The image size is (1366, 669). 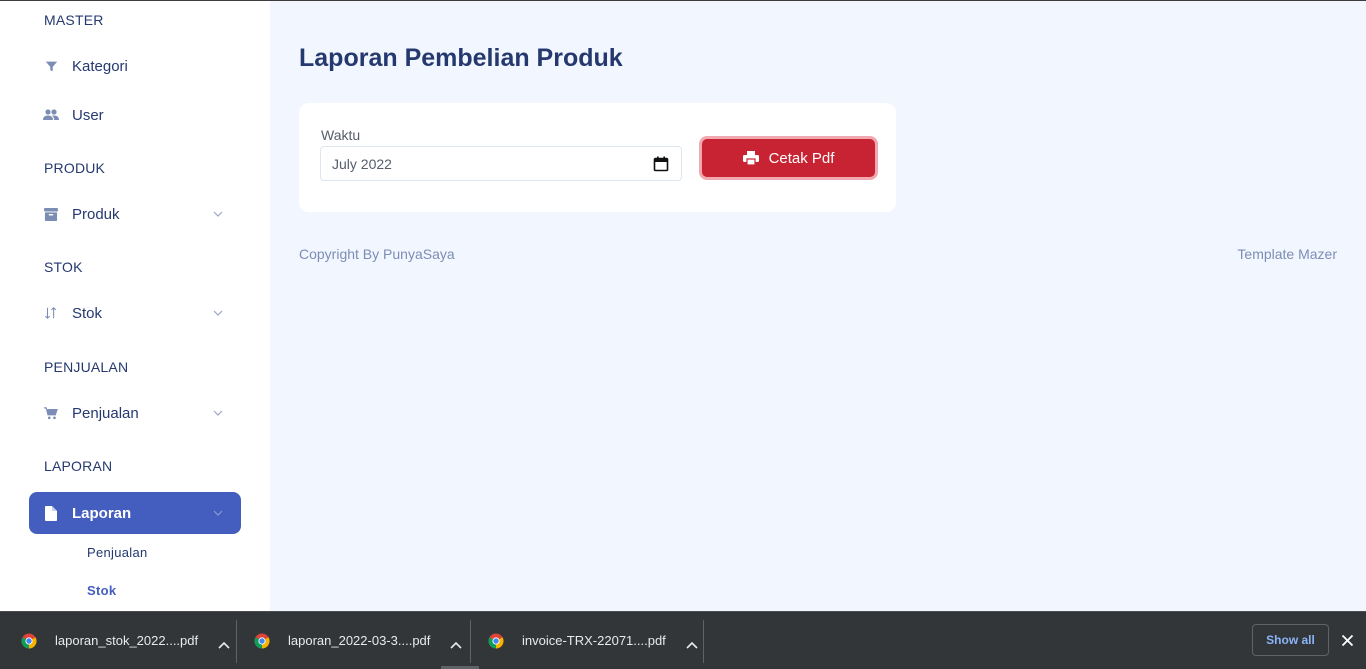 What do you see at coordinates (1287, 254) in the screenshot?
I see `footer-template-credit: Template Mazer` at bounding box center [1287, 254].